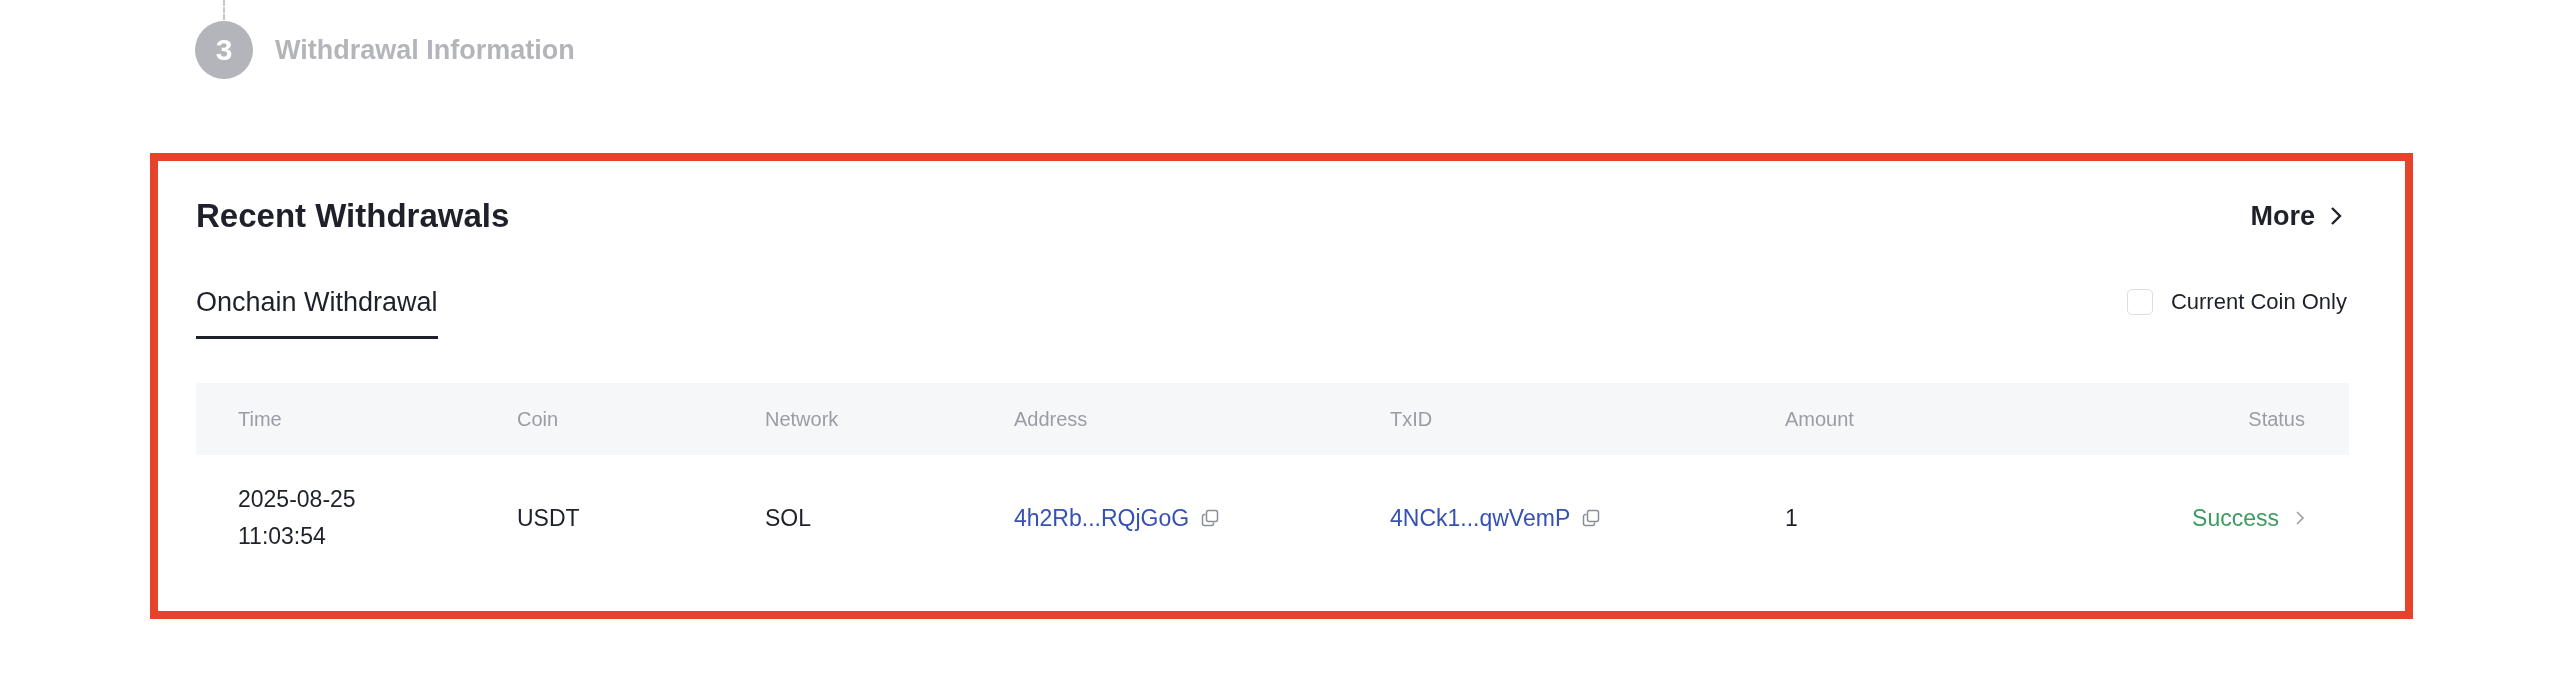 The height and width of the screenshot is (683, 2570). What do you see at coordinates (1102, 518) in the screenshot?
I see `address-link: 4h2Rb...RQjGoG` at bounding box center [1102, 518].